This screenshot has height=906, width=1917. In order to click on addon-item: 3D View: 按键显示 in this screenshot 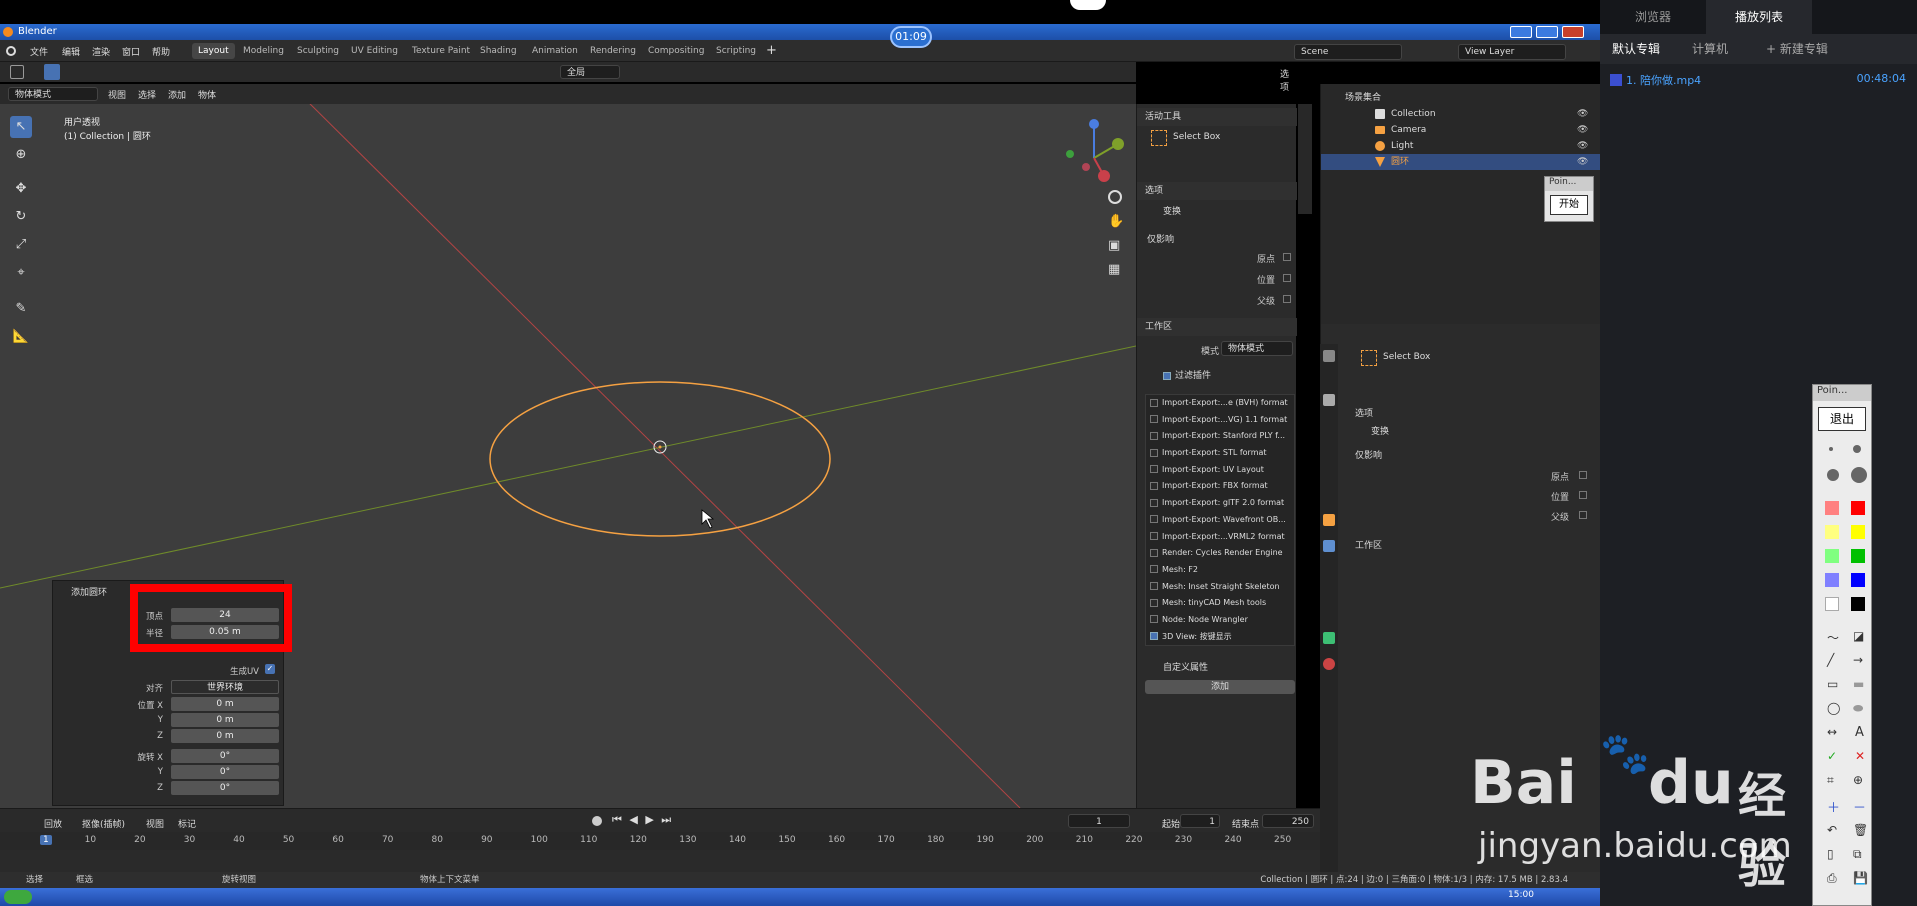, I will do `click(1220, 637)`.